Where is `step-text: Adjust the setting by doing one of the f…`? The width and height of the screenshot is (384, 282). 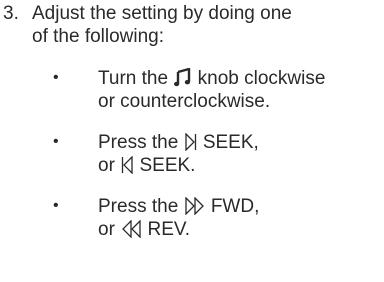
step-text: Adjust the setting by doing one of the f… is located at coordinates (208, 25).